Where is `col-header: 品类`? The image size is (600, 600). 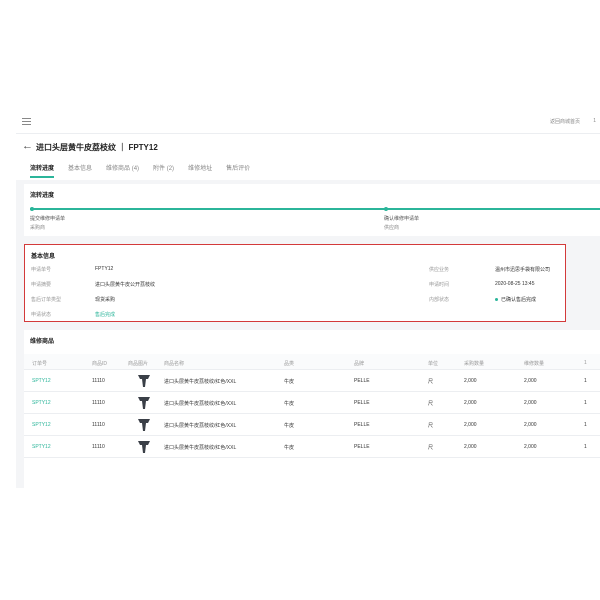
col-header: 品类 is located at coordinates (289, 364).